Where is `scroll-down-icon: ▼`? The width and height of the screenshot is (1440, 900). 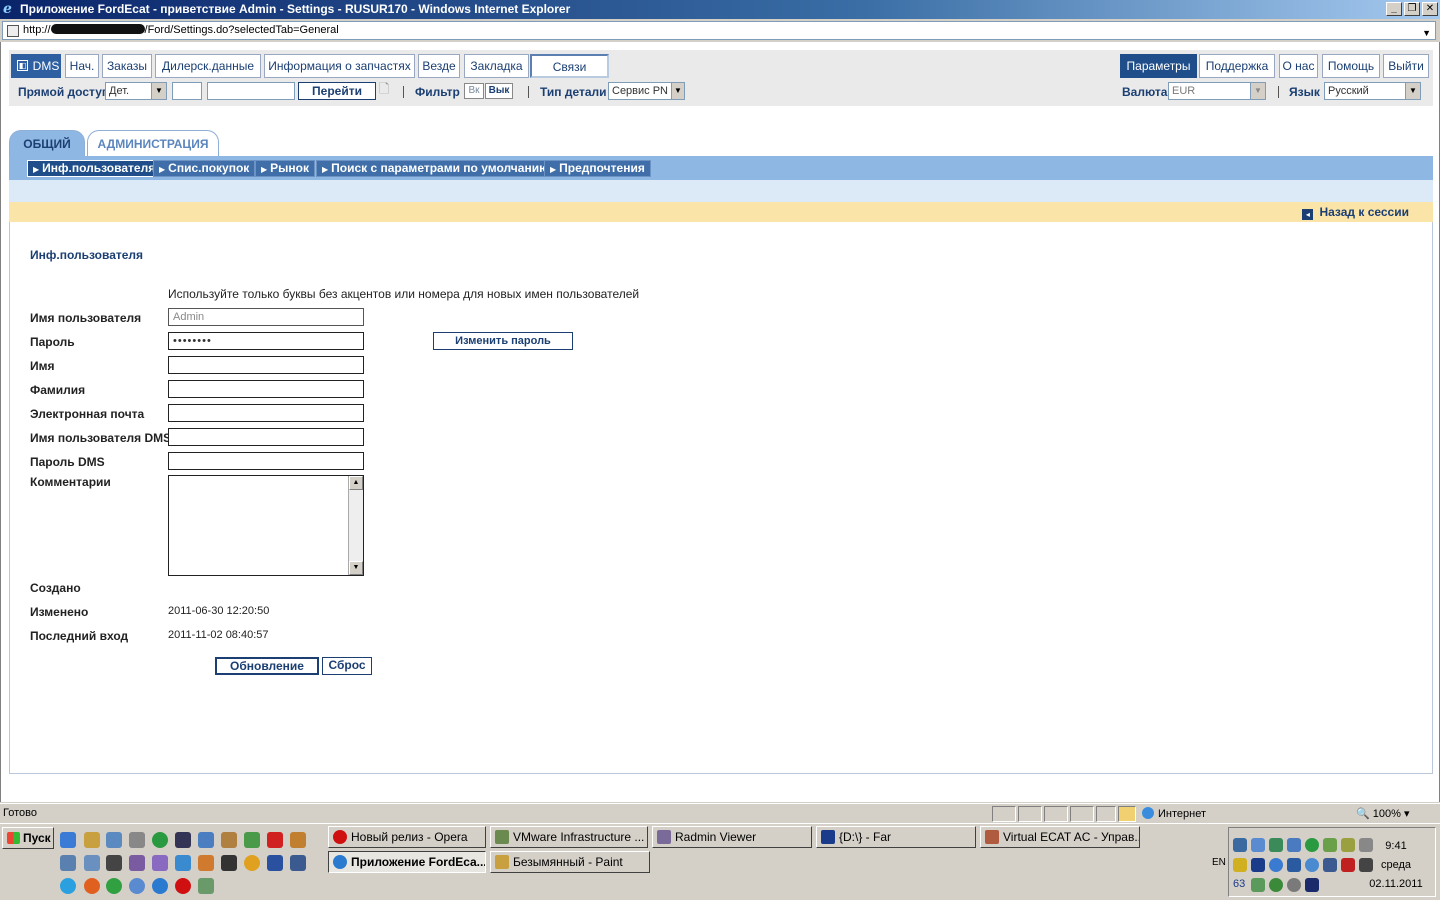
scroll-down-icon: ▼ is located at coordinates (356, 568).